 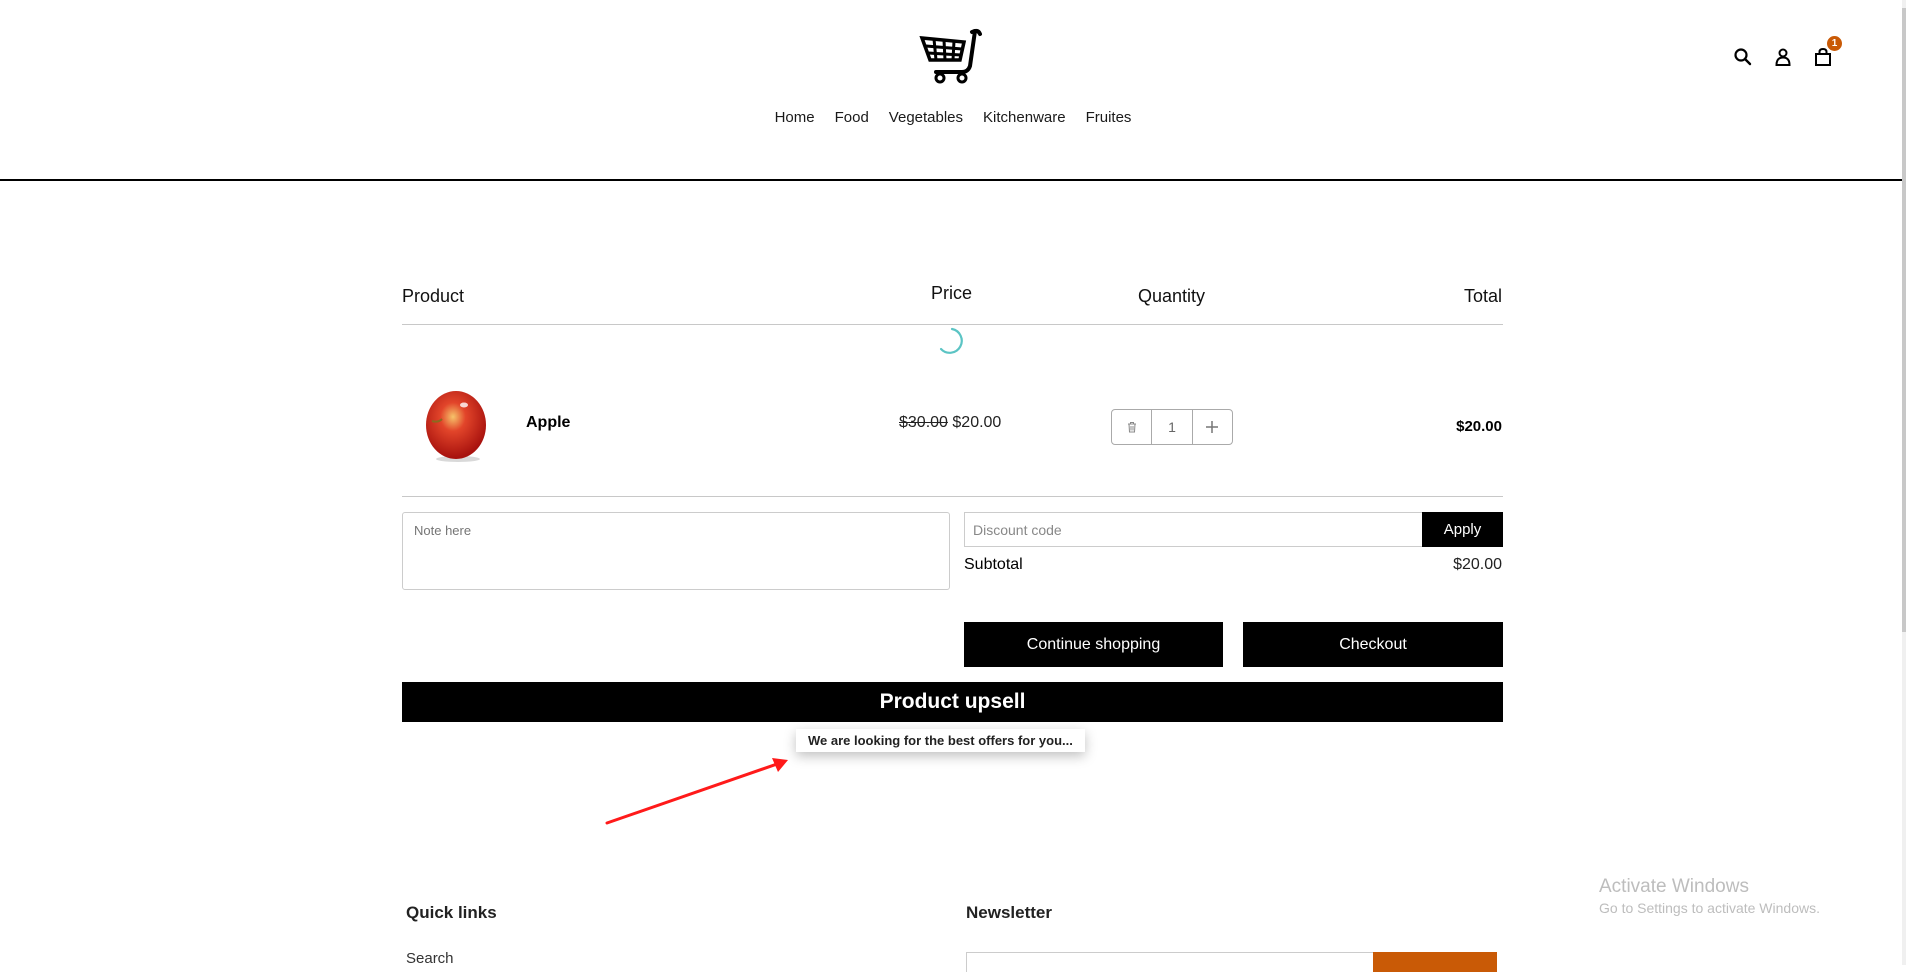 I want to click on footer-quick-links-heading: Quick links, so click(x=451, y=912).